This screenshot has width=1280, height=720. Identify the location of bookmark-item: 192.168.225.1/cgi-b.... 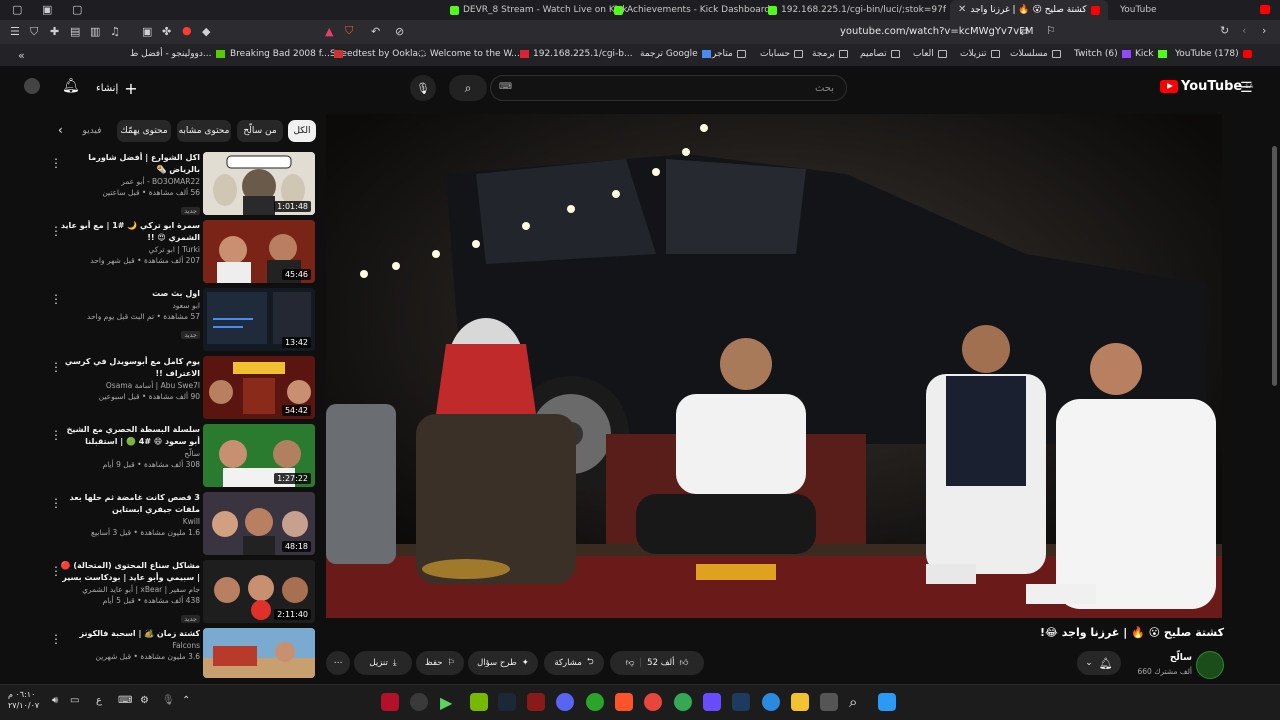
(576, 54).